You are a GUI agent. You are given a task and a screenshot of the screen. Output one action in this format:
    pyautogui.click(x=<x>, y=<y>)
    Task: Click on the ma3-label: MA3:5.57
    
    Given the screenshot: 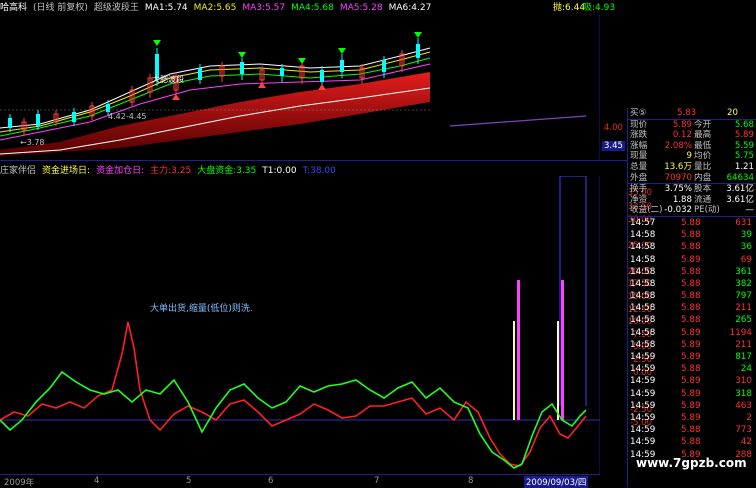 What is the action you would take?
    pyautogui.click(x=264, y=8)
    